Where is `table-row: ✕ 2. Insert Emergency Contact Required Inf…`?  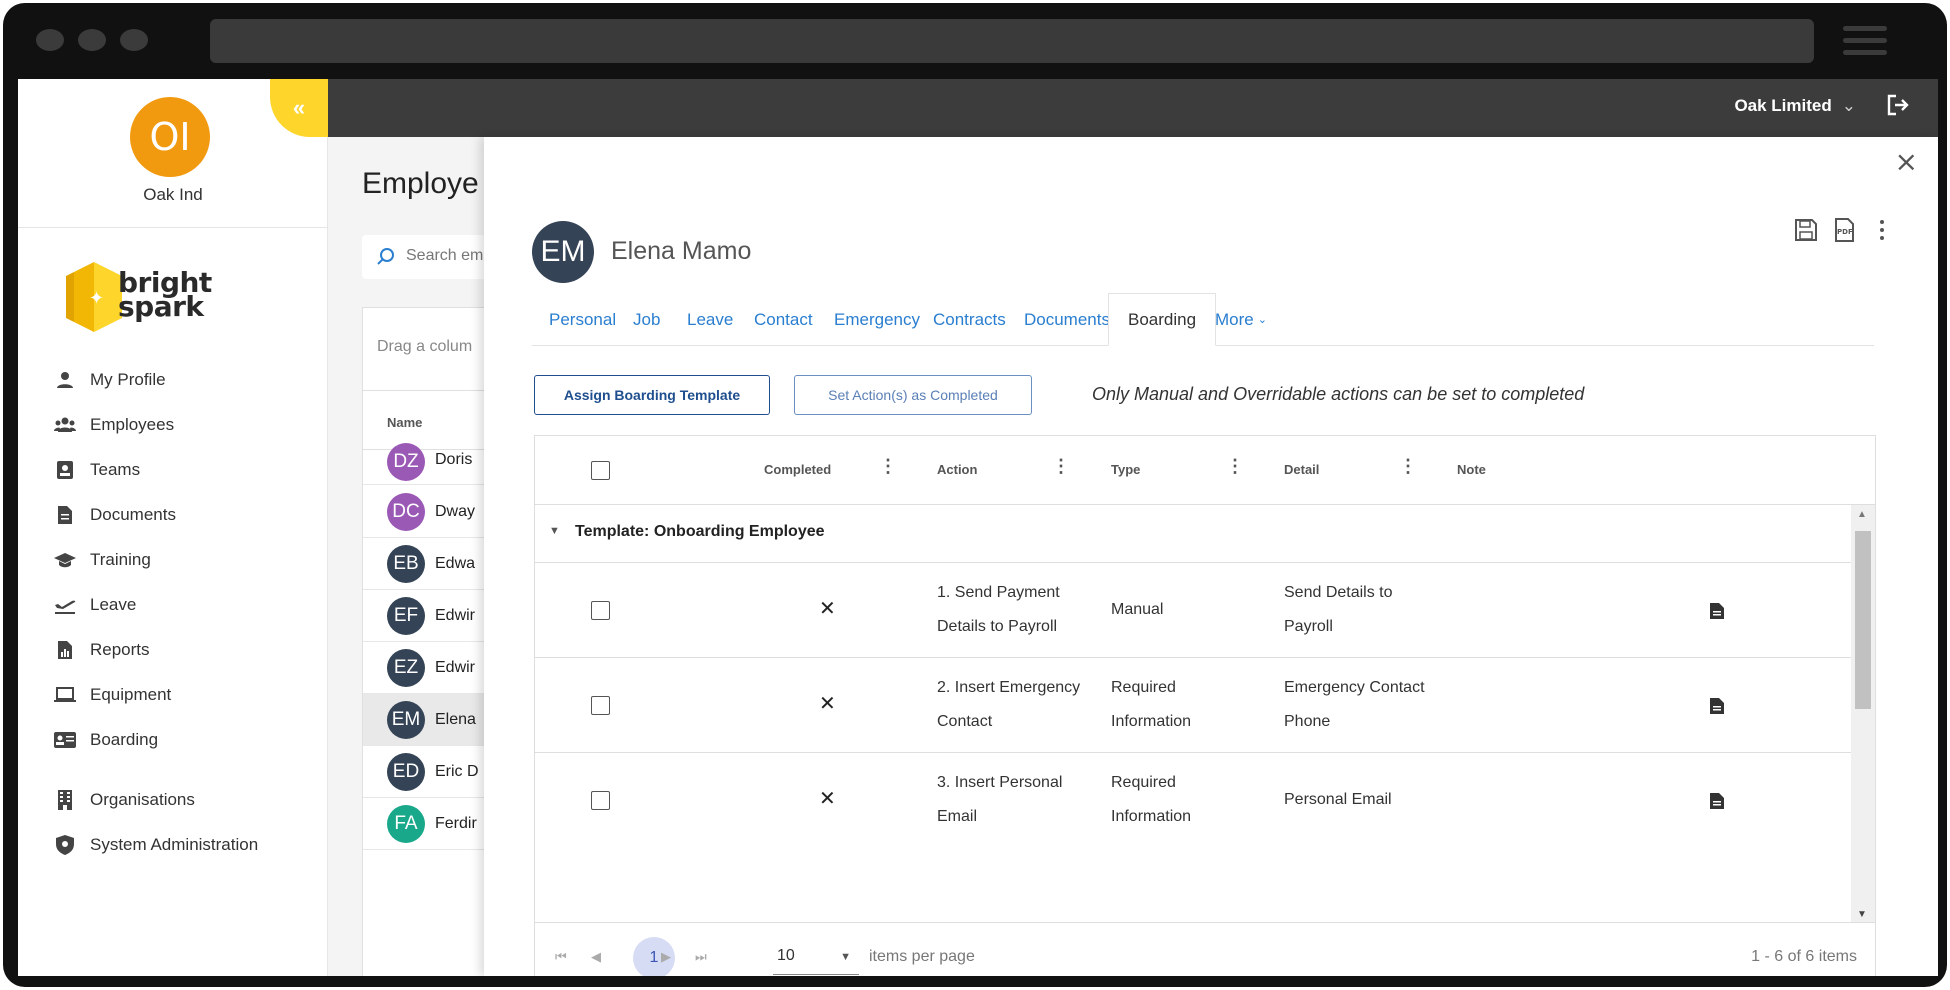
table-row: ✕ 2. Insert Emergency Contact Required Inf… is located at coordinates (1205, 706).